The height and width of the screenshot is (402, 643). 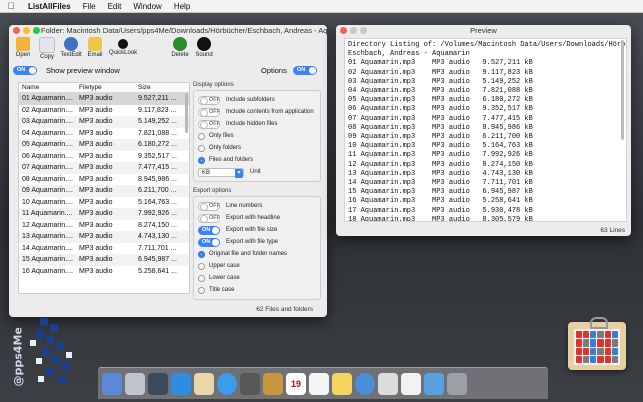 I want to click on notepad-widget-icon, so click(x=597, y=343).